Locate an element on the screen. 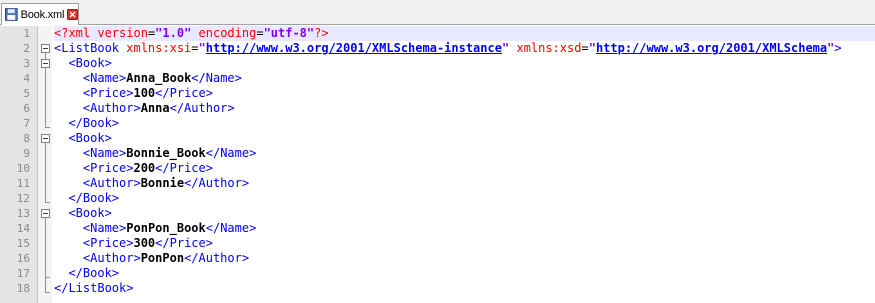  code-line: <Author>Bonnie</Author> is located at coordinates (166, 183).